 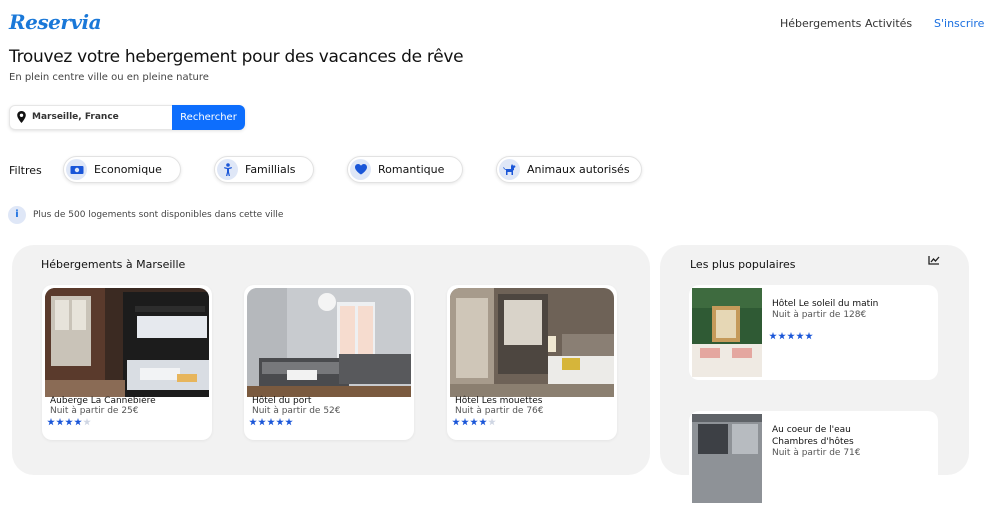 I want to click on filter-romantique: Romantique, so click(x=405, y=169).